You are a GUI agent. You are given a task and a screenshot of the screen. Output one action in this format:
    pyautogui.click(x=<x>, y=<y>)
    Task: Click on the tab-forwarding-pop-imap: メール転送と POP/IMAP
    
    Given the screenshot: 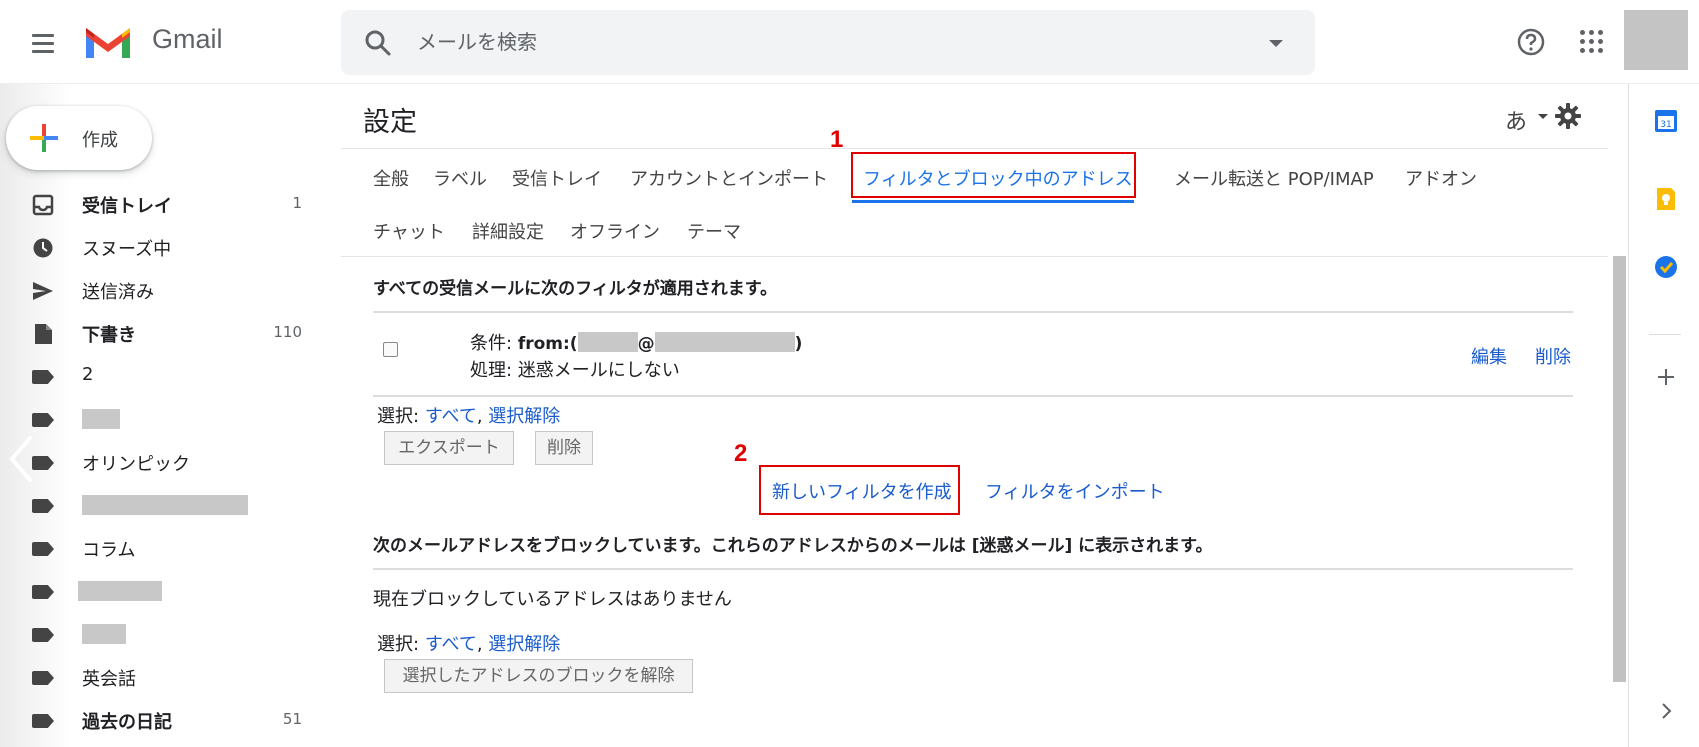 What is the action you would take?
    pyautogui.click(x=1274, y=178)
    